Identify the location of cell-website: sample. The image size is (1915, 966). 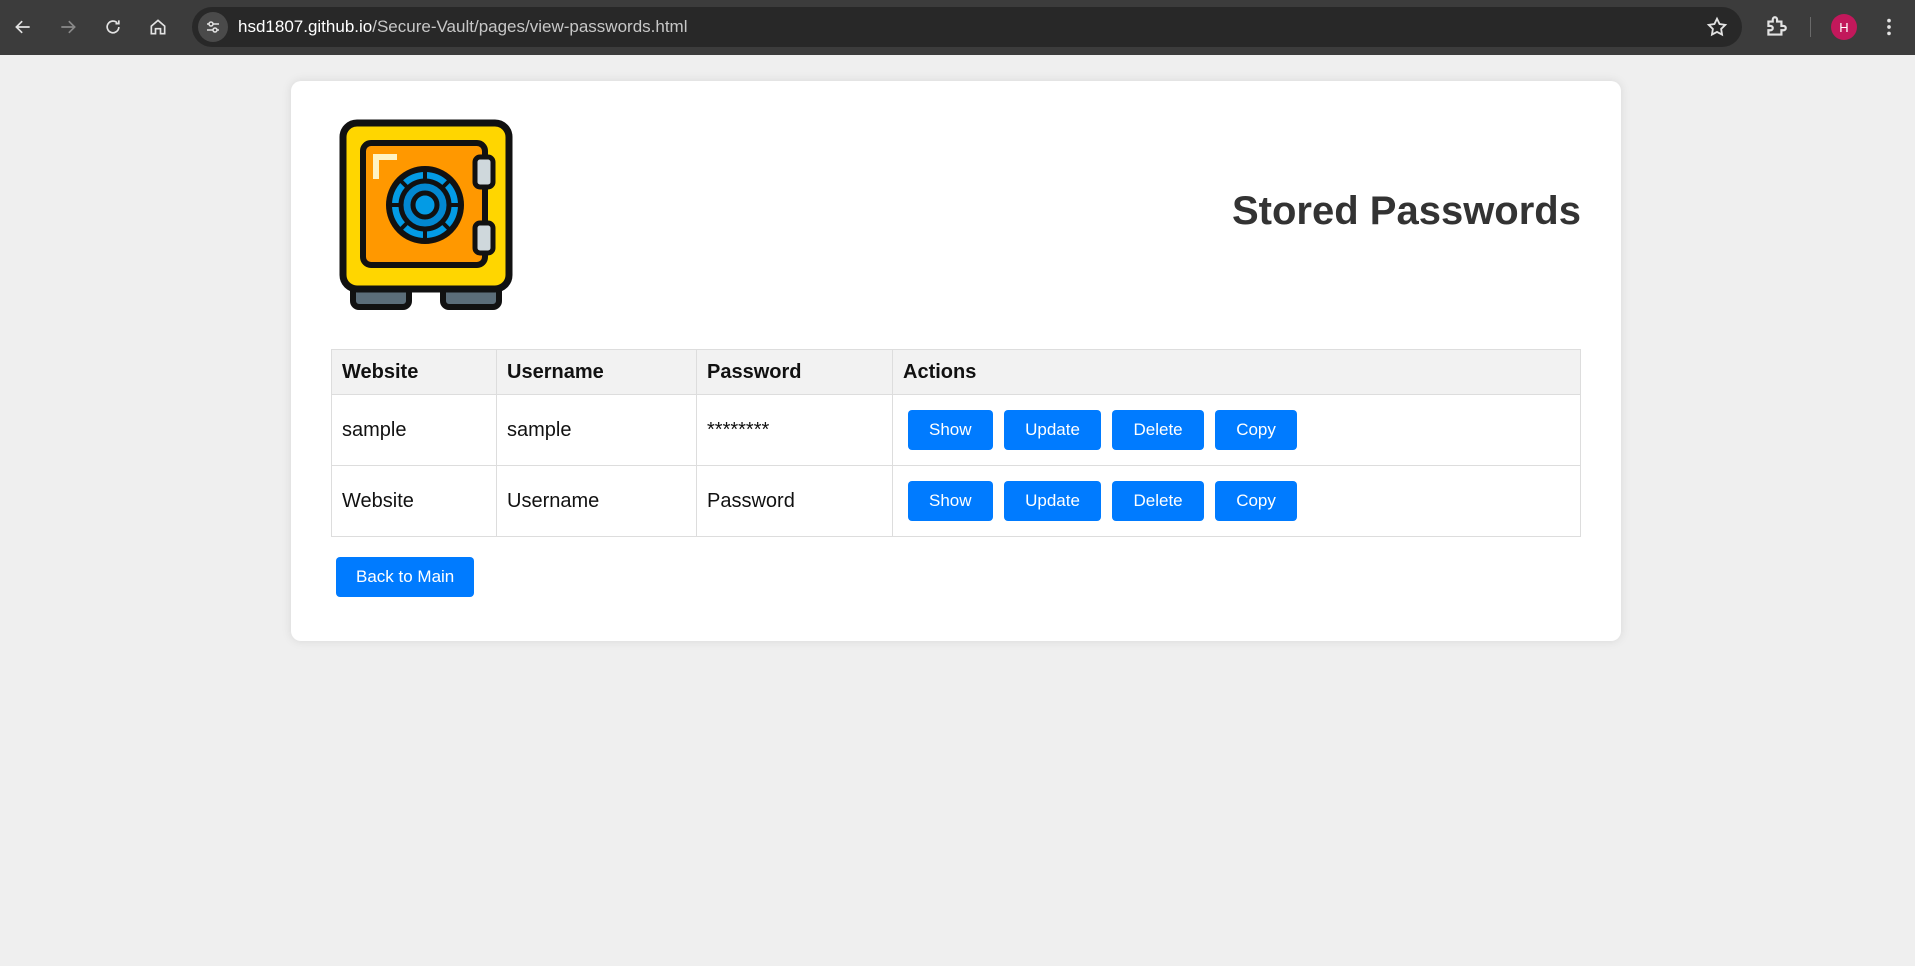
(414, 430).